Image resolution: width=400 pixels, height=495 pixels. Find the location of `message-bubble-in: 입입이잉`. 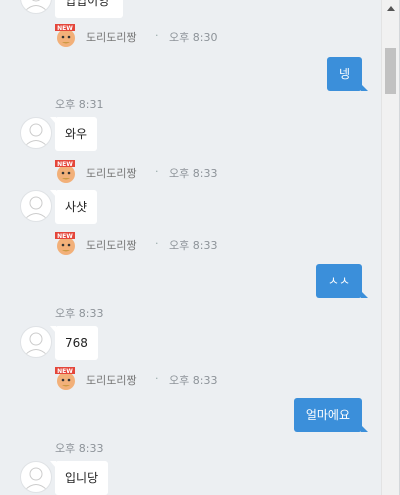

message-bubble-in: 입입이잉 is located at coordinates (89, 9).